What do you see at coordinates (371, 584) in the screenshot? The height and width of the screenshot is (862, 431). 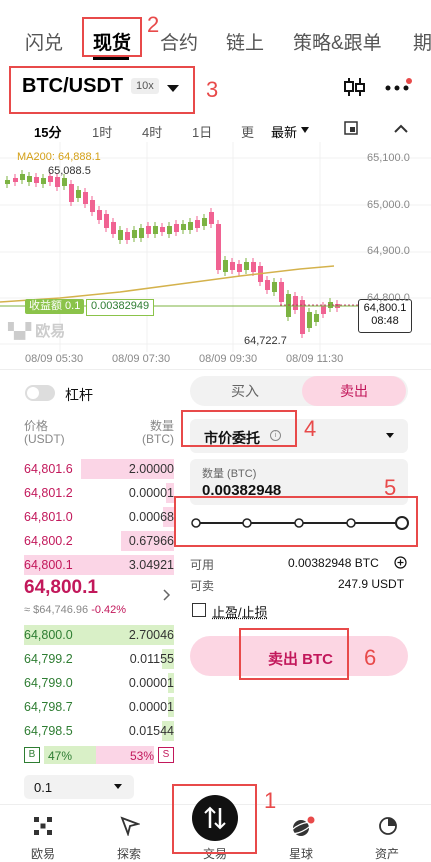 I see `sellable-value: 247.9 USDT` at bounding box center [371, 584].